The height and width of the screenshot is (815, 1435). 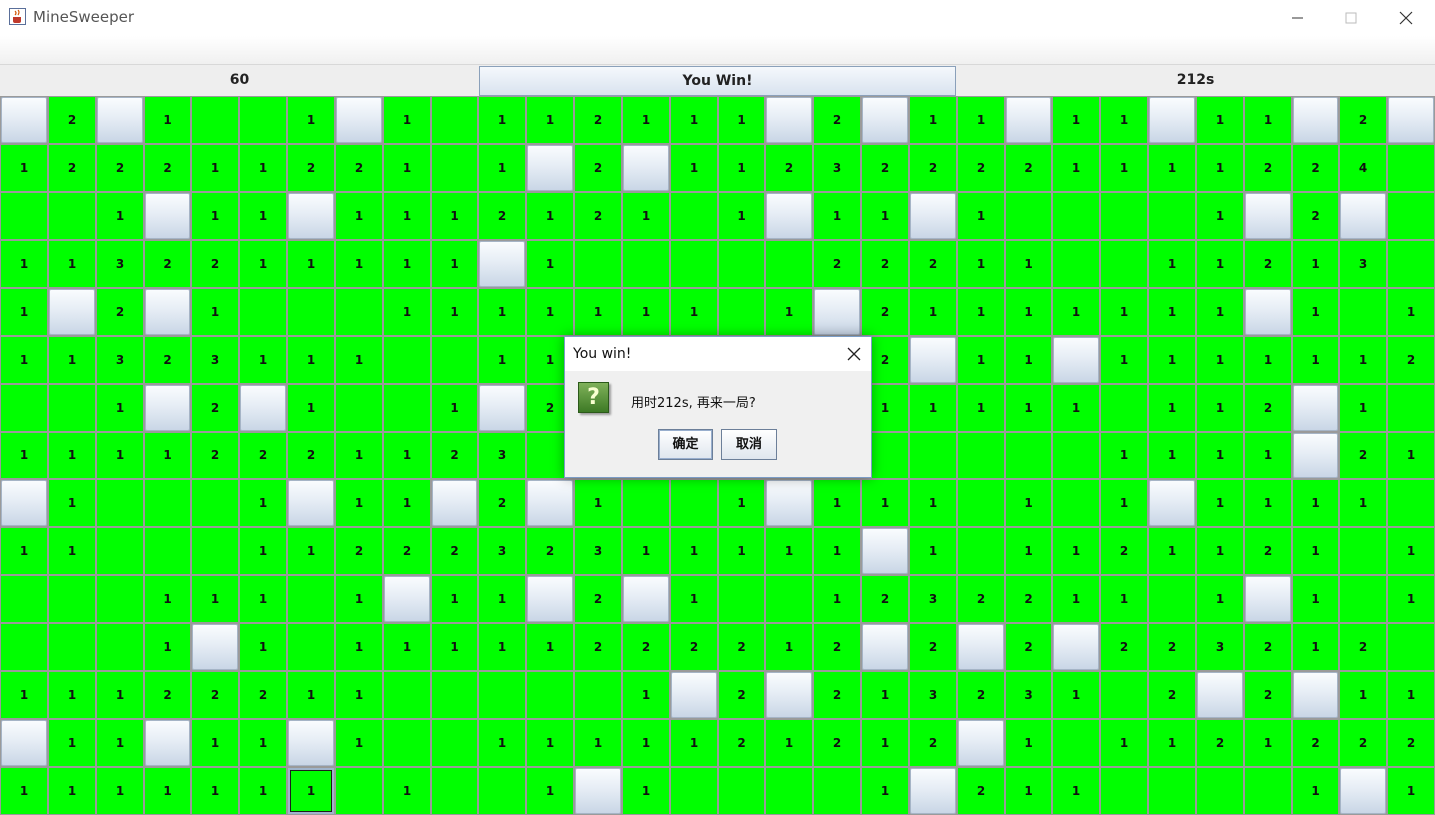 I want to click on number-cell: 4, so click(x=1363, y=168).